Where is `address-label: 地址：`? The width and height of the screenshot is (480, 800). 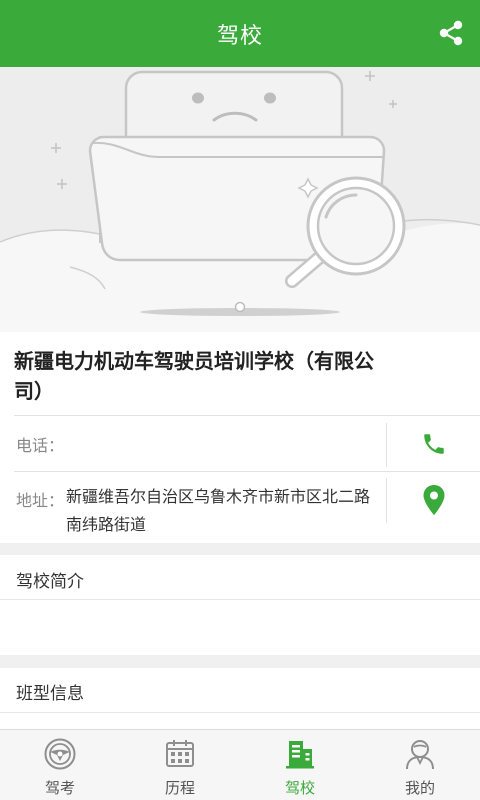 address-label: 地址： is located at coordinates (40, 500).